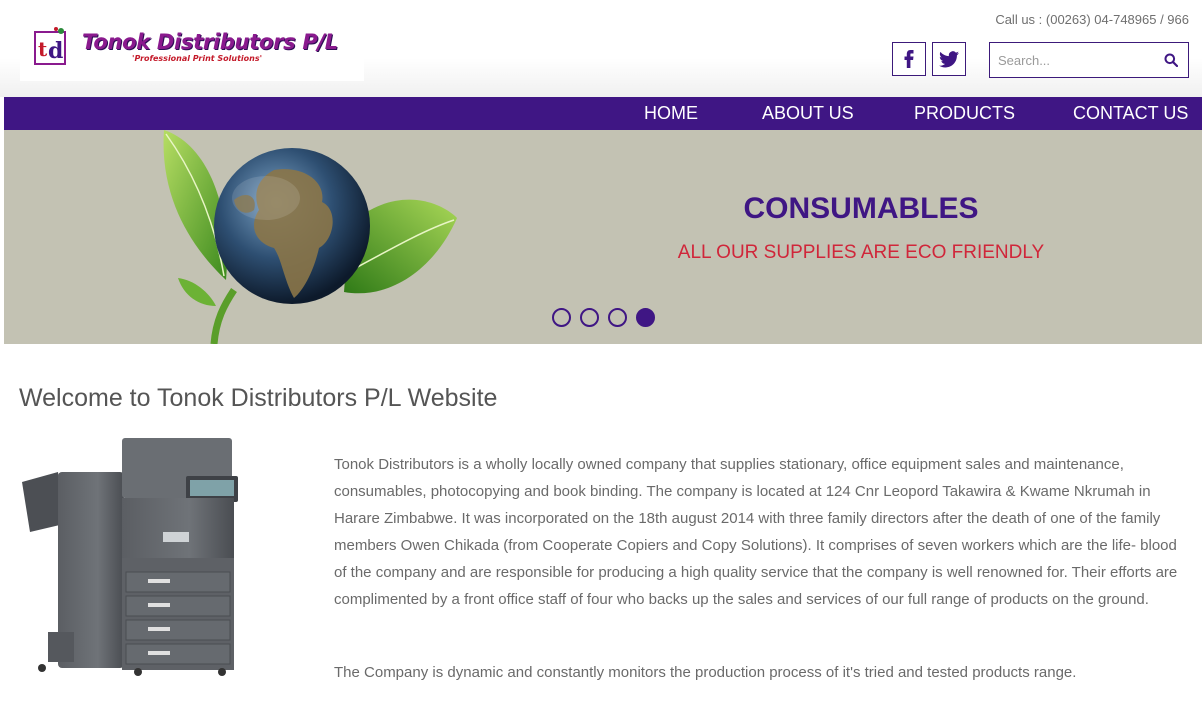 The image size is (1202, 704). I want to click on facebook-button, so click(909, 59).